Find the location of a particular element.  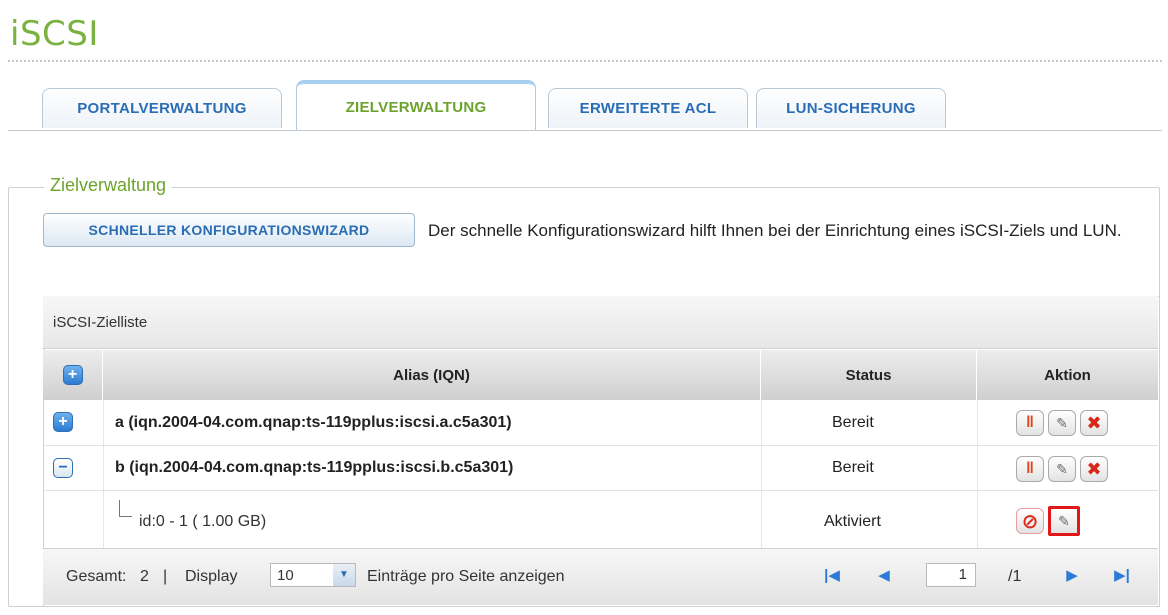

tab-erweiterte-acl: ERWEITERTE ACL is located at coordinates (648, 108).